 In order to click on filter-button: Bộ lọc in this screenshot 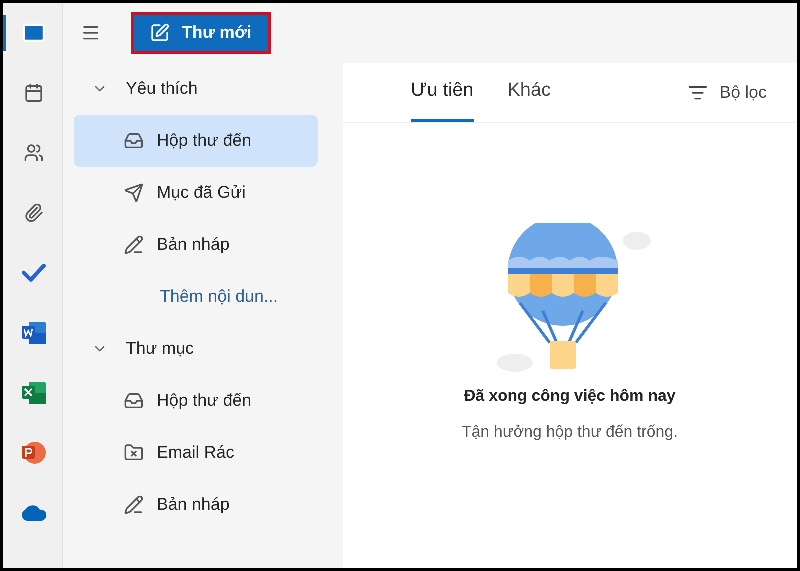, I will do `click(727, 93)`.